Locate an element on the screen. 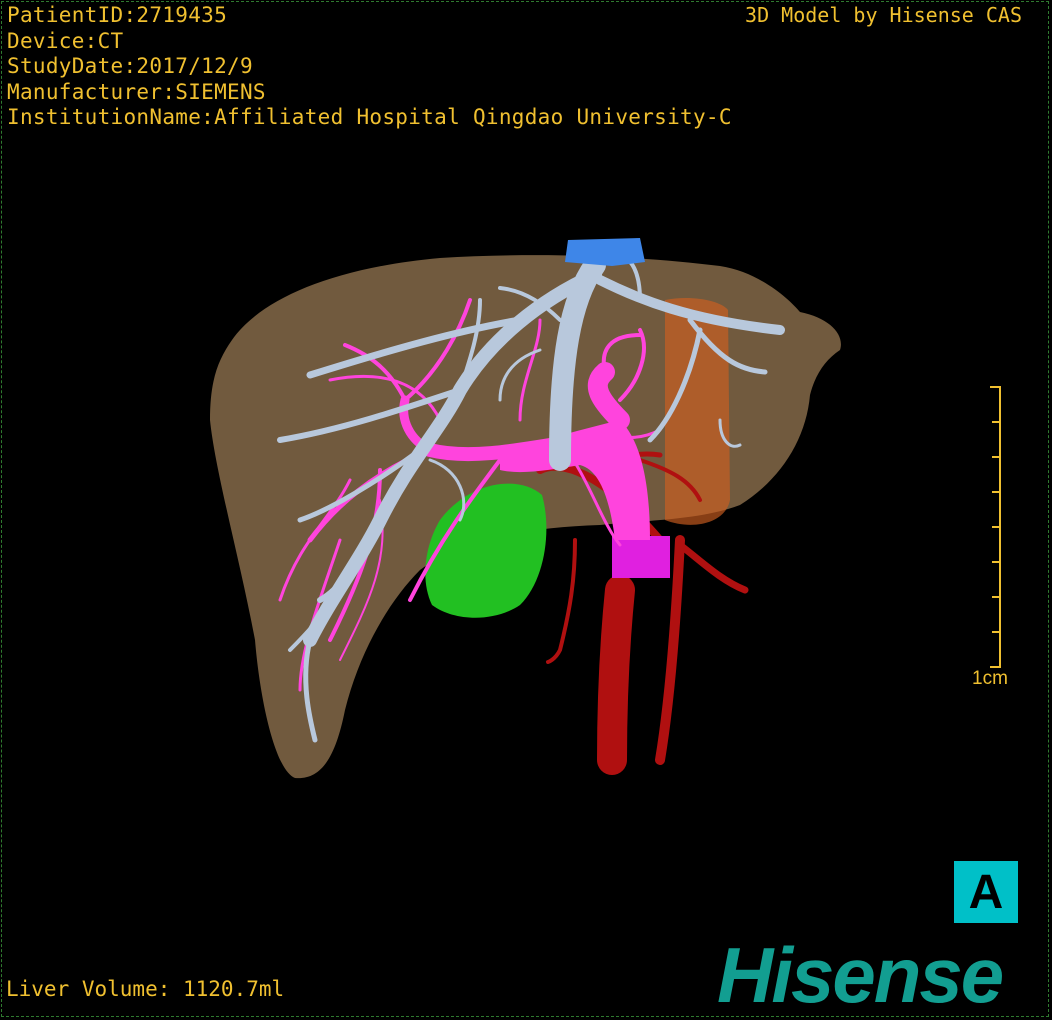  liver-volume-text: Liver Volume: 1120.7ml is located at coordinates (145, 989).